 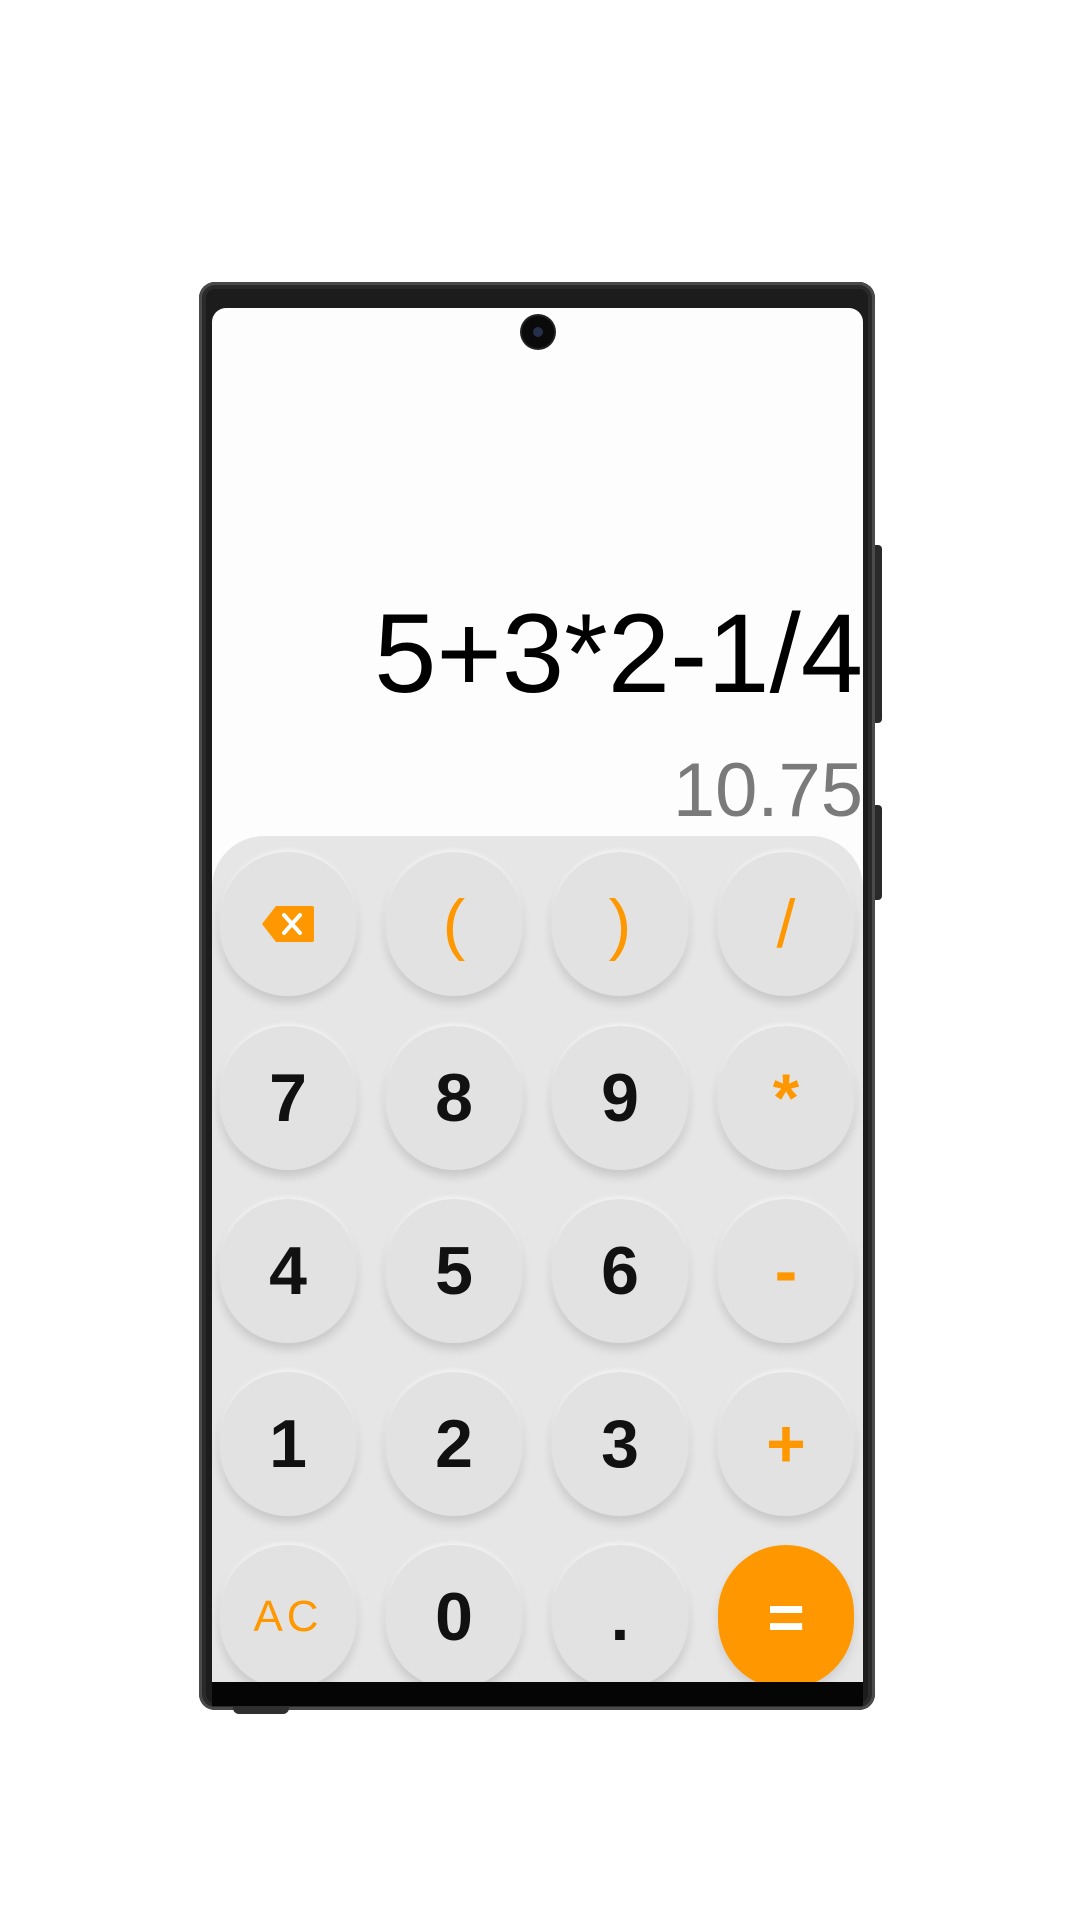 I want to click on digit-4-button: 4, so click(x=288, y=1271).